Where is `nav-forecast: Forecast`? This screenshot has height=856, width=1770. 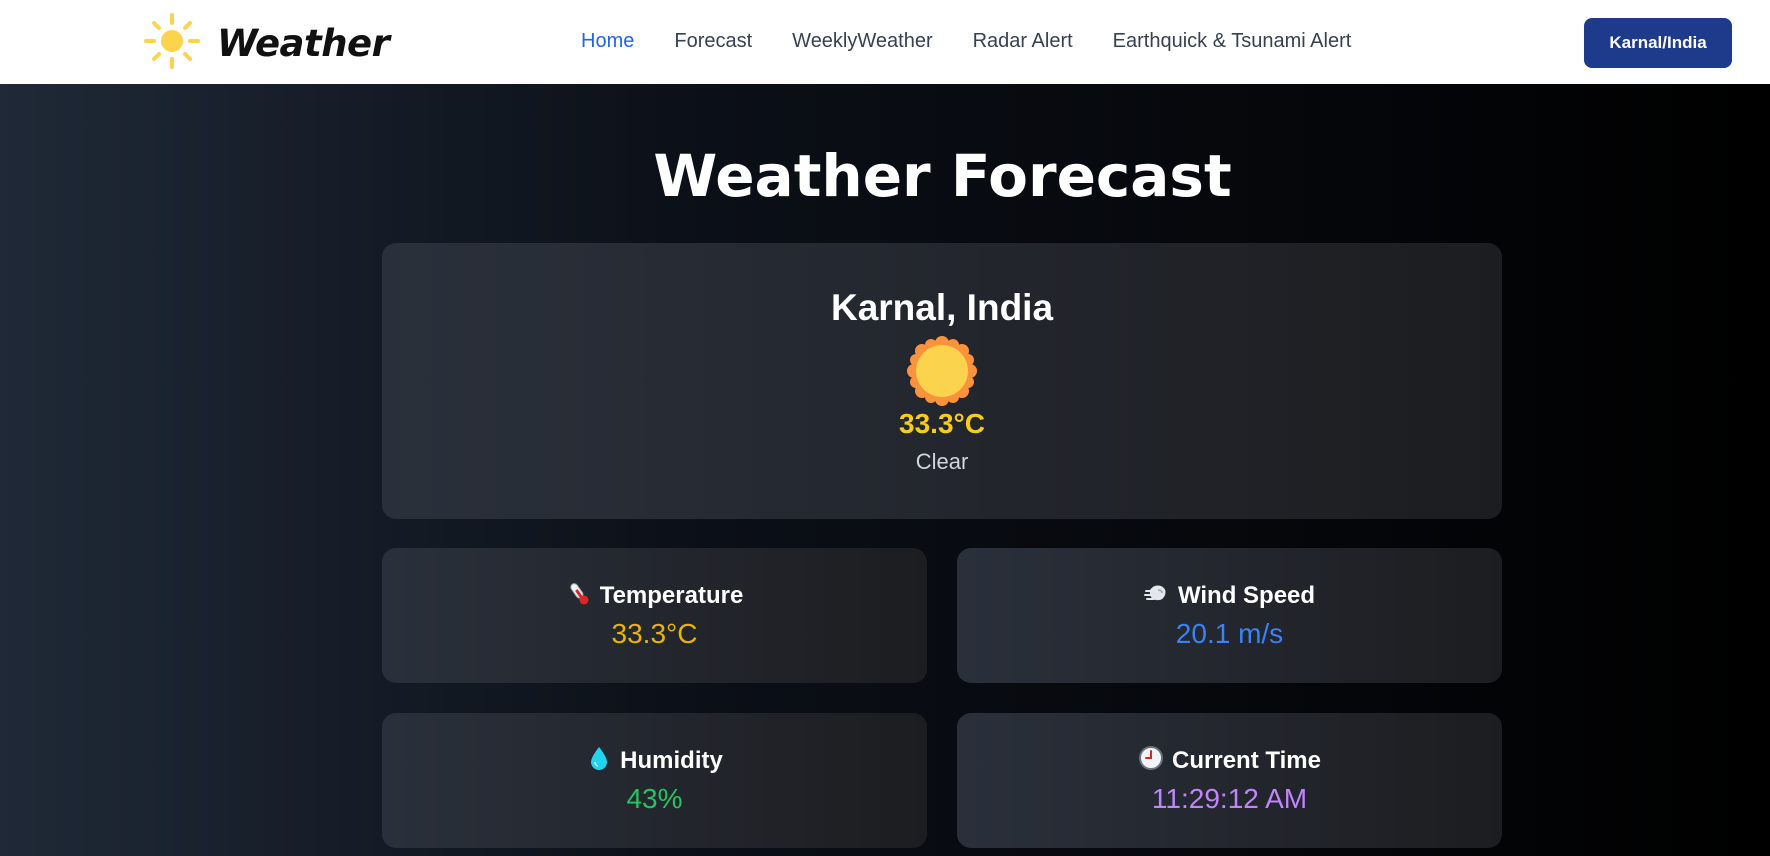
nav-forecast: Forecast is located at coordinates (713, 41).